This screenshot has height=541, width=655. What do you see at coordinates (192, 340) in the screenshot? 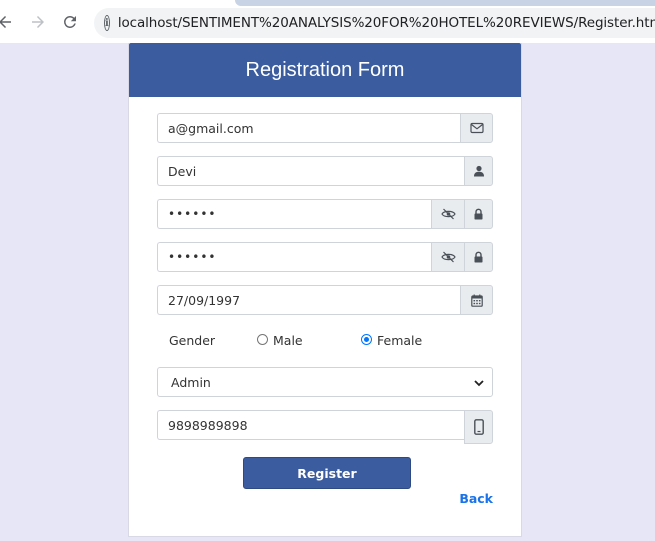
I see `gender-label: Gender` at bounding box center [192, 340].